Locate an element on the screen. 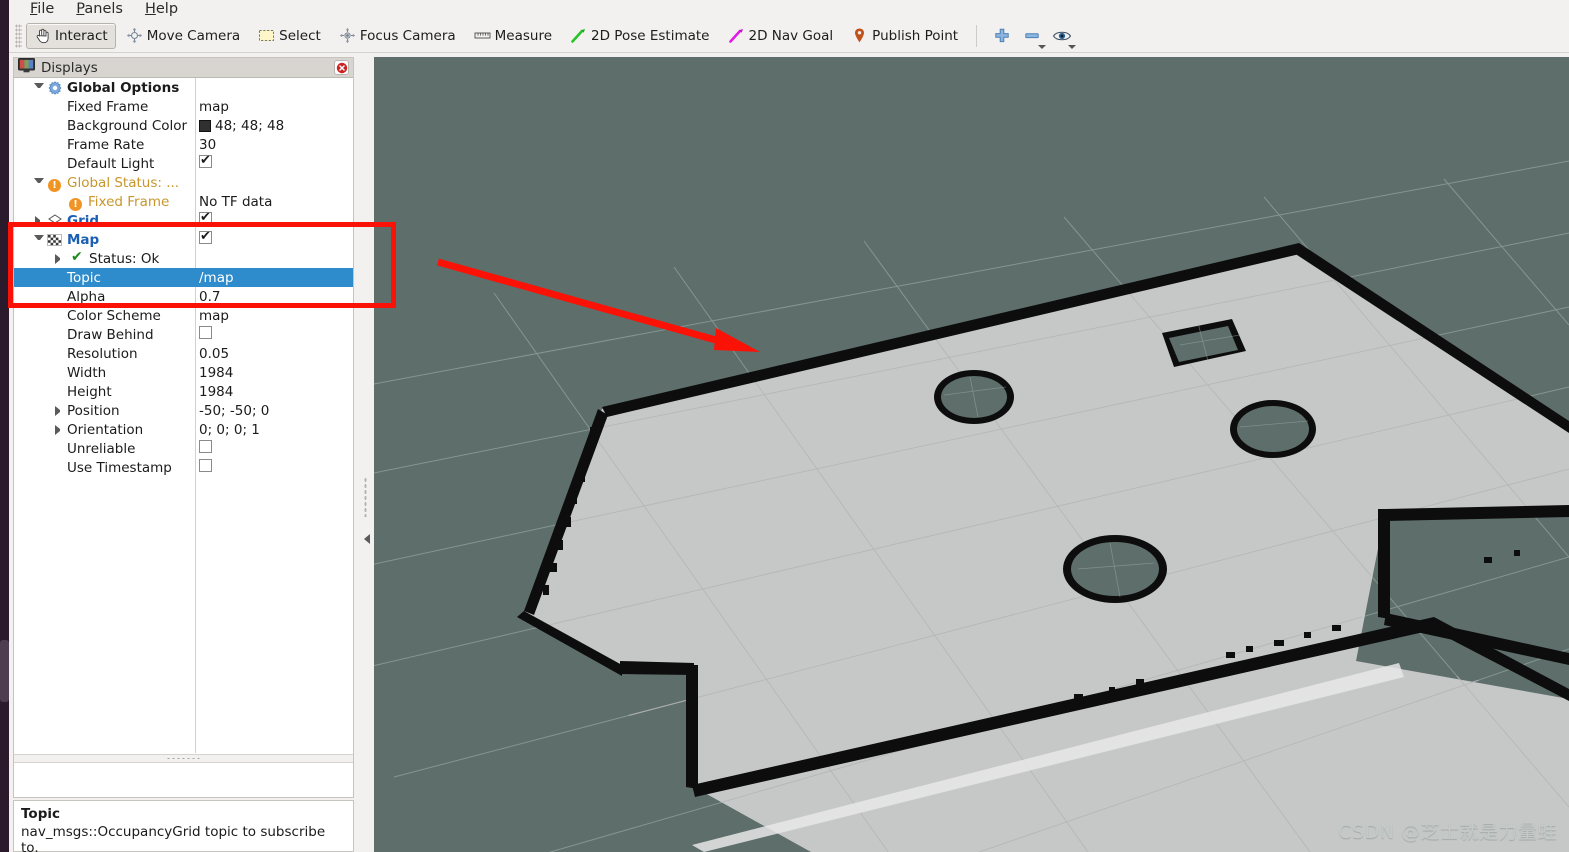  unreliable-checkbox is located at coordinates (205, 446).